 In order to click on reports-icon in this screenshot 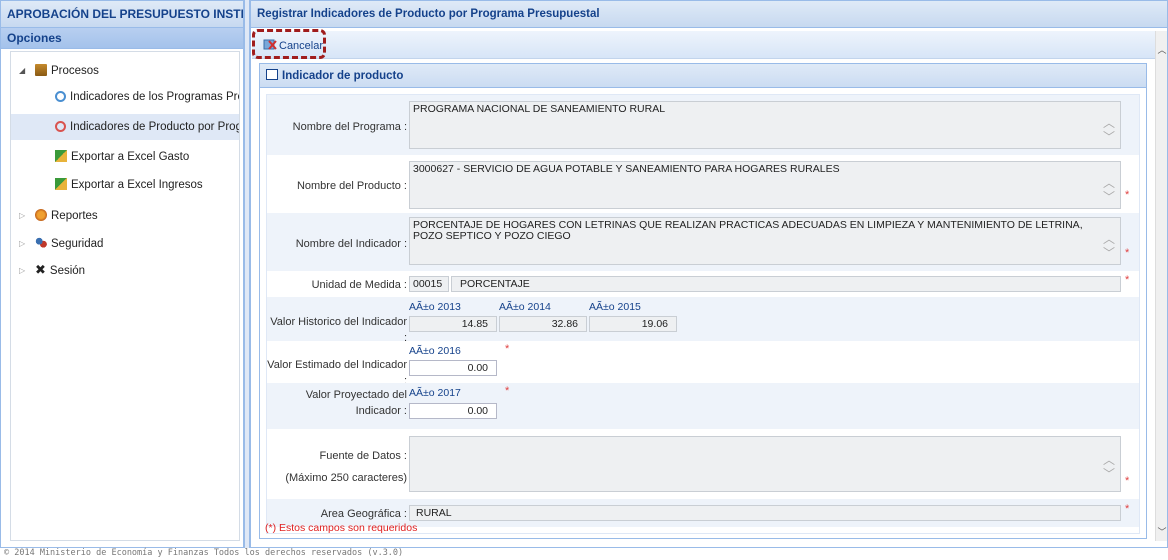, I will do `click(41, 215)`.